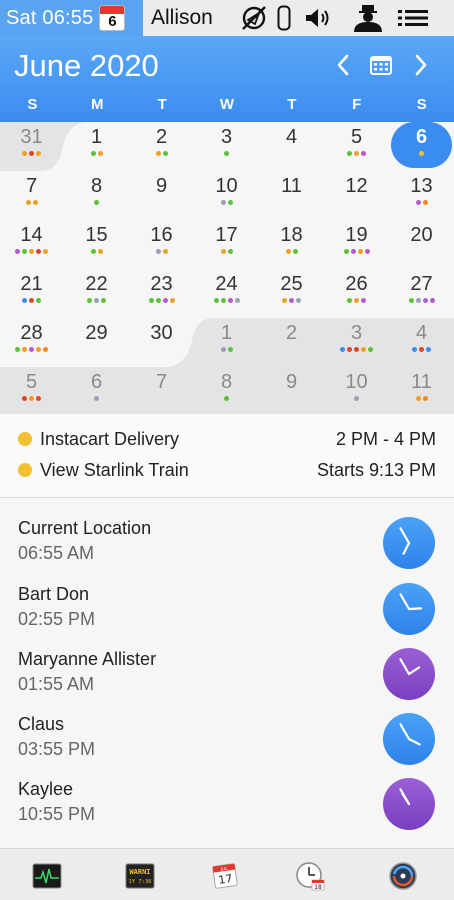 The width and height of the screenshot is (454, 900). I want to click on next-month-button, so click(421, 65).